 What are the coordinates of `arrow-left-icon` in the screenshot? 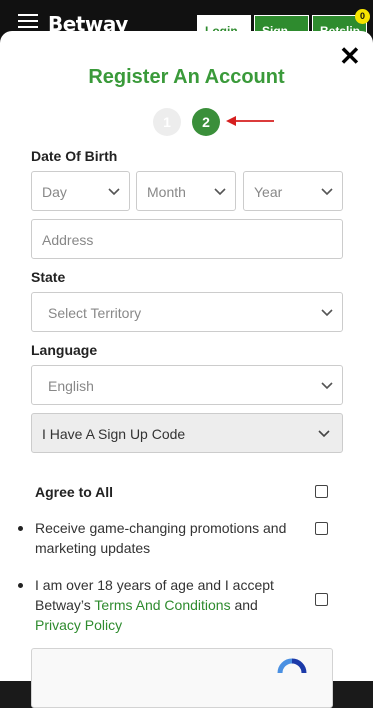 It's located at (250, 121).